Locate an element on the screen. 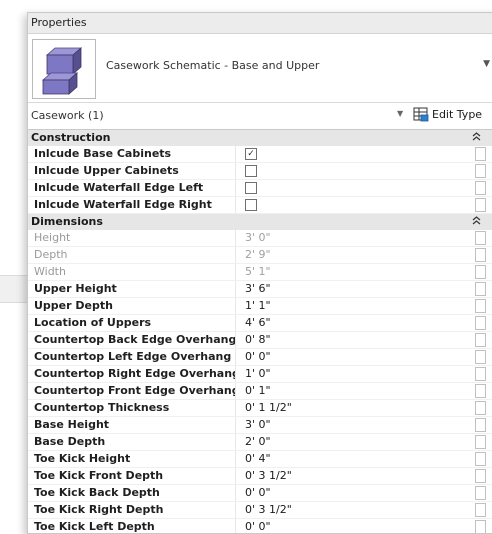 The height and width of the screenshot is (534, 492). group-header-dimensions: Dimensions is located at coordinates (260, 222).